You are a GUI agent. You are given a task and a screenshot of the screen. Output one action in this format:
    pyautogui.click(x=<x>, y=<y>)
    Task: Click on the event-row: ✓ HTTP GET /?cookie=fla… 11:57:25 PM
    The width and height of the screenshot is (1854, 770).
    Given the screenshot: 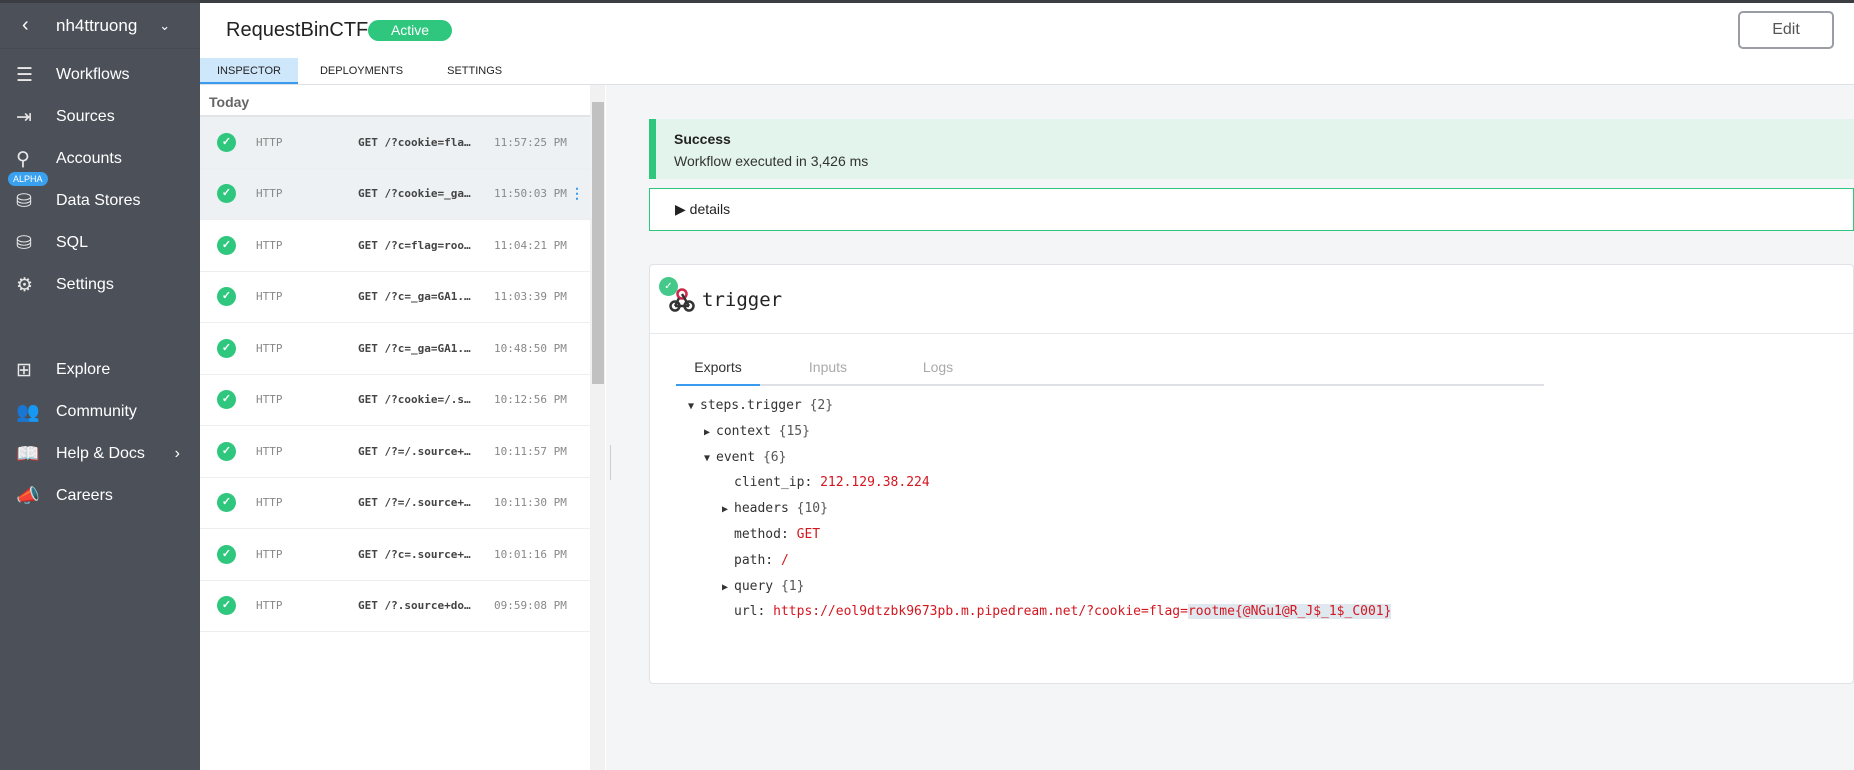 What is the action you would take?
    pyautogui.click(x=395, y=143)
    